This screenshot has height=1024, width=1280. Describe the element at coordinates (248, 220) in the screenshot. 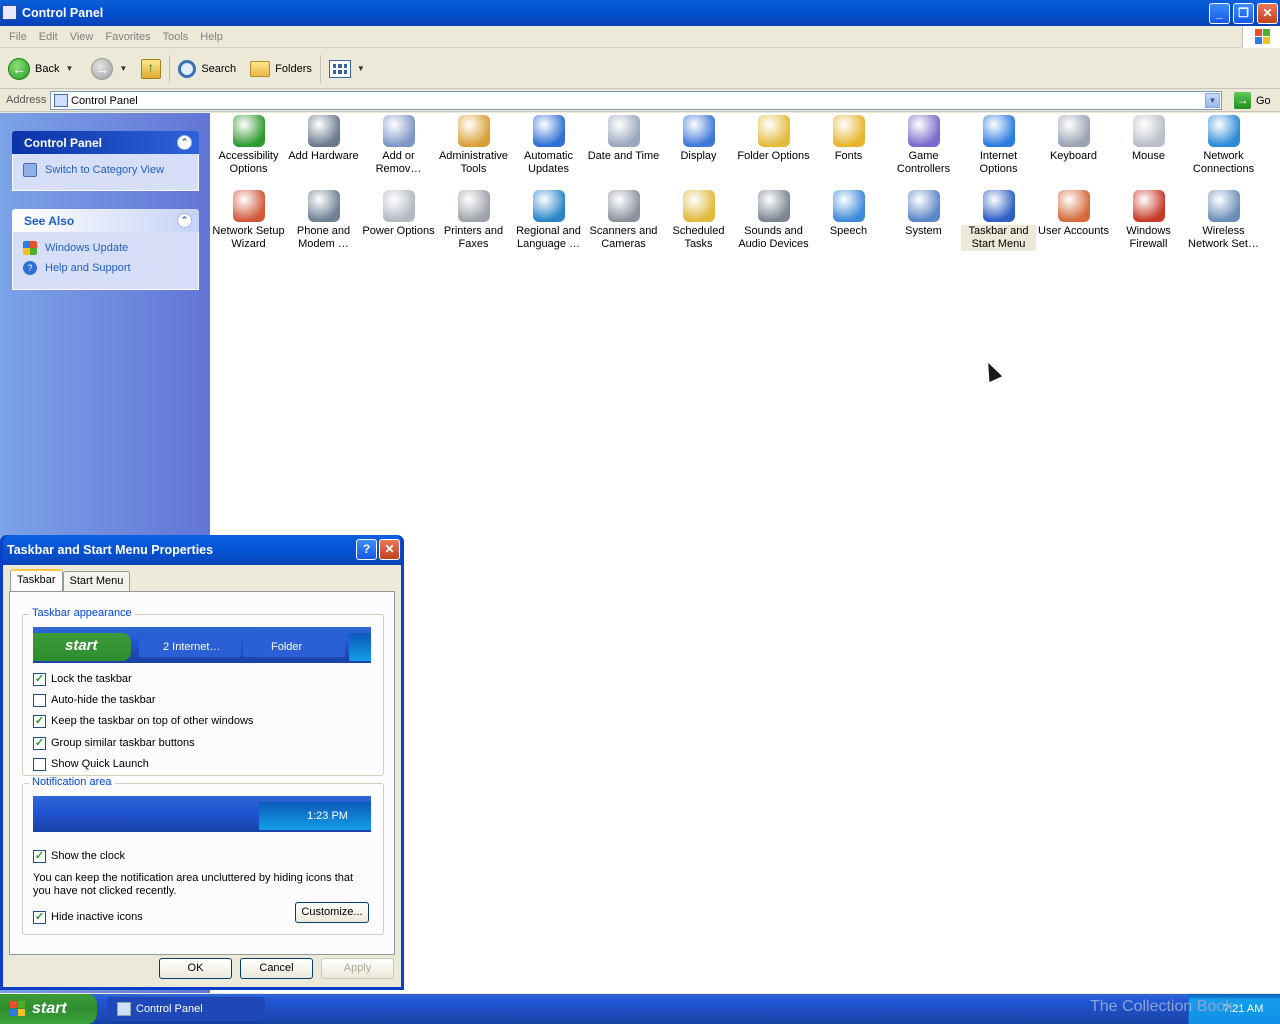

I see `cp-item-network-setup-wizard: Network Setup Wizard` at that location.